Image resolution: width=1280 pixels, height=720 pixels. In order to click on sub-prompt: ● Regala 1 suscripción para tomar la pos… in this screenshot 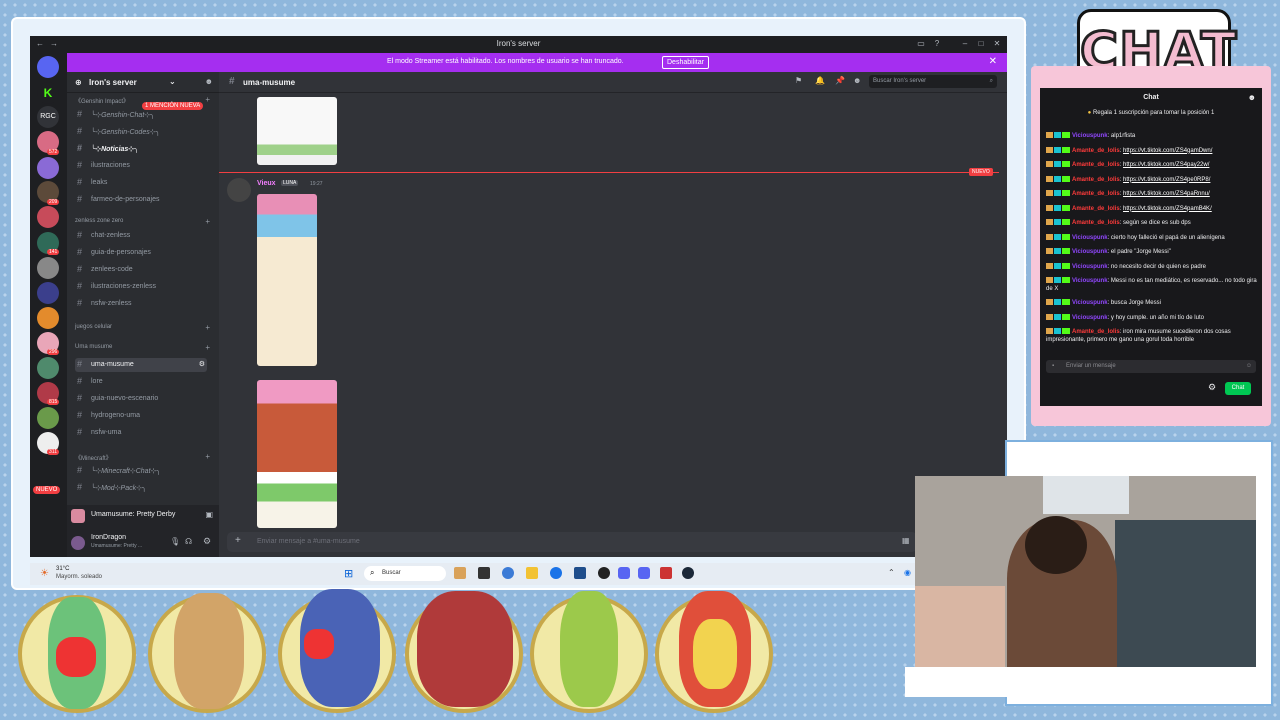, I will do `click(1151, 116)`.